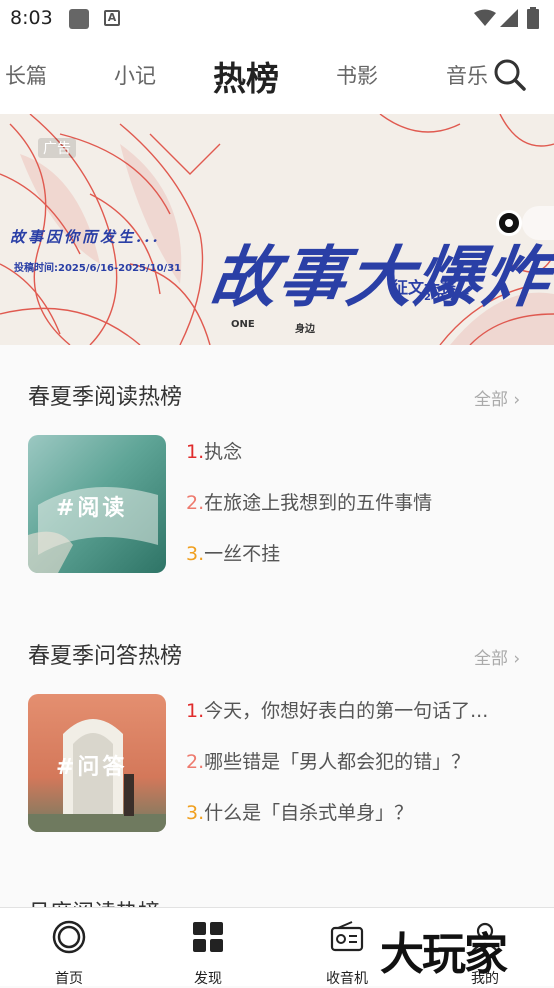 This screenshot has width=554, height=988. I want to click on floating-pill, so click(538, 223).